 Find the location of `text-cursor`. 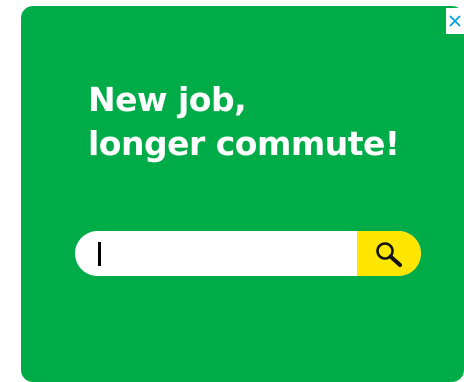

text-cursor is located at coordinates (99, 254).